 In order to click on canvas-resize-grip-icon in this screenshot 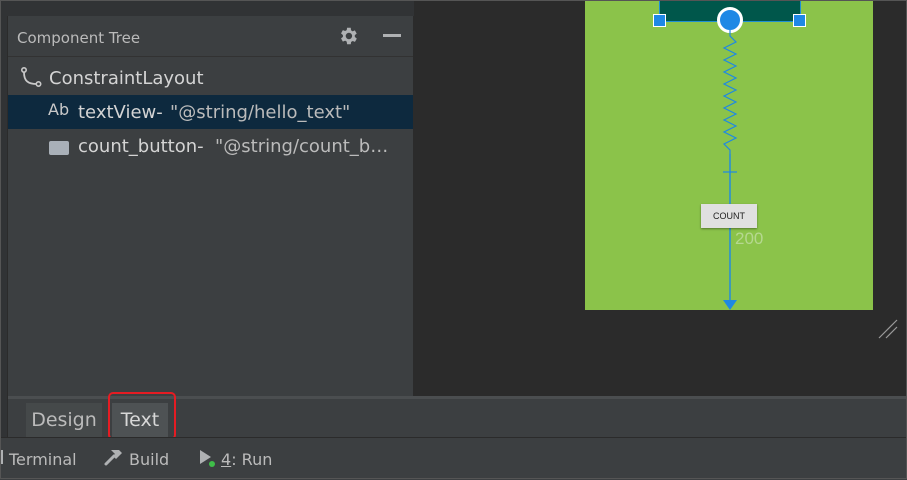, I will do `click(888, 329)`.